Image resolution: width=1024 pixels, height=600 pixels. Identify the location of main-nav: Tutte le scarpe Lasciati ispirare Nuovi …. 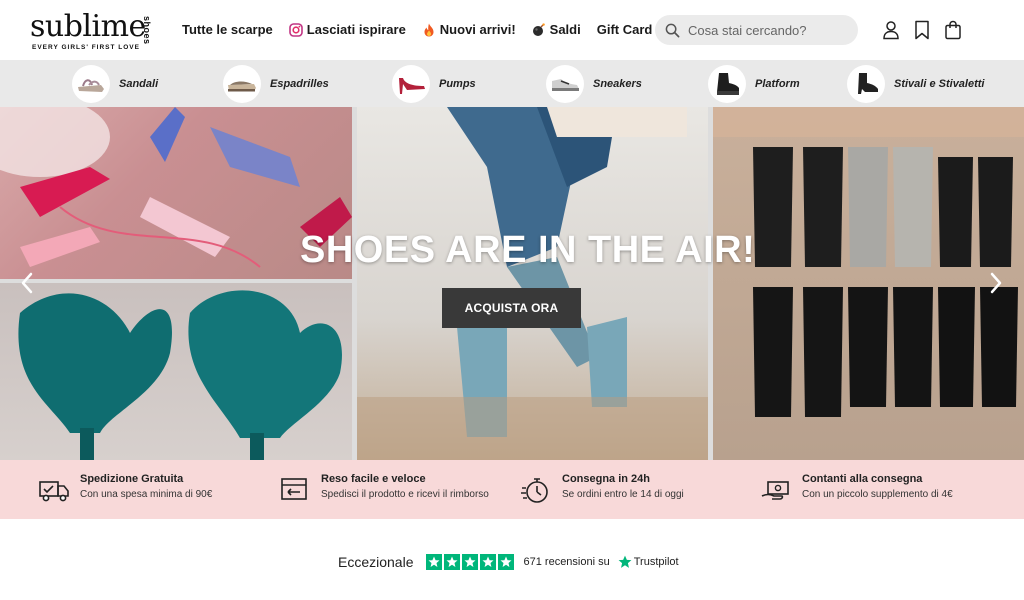
(425, 29).